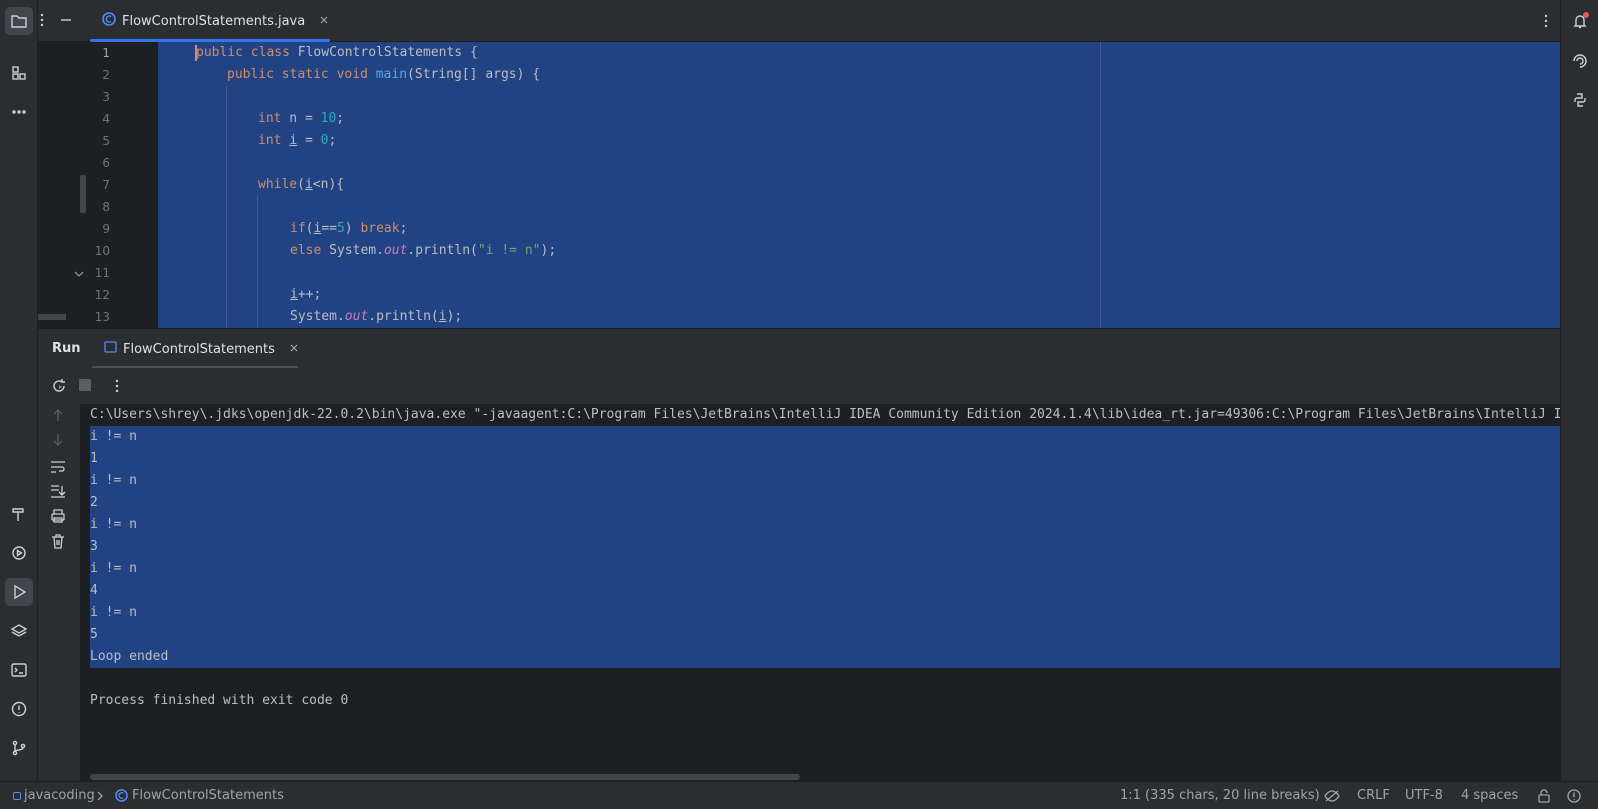 The image size is (1598, 809). I want to click on code-line-9: if(i==5) break;, so click(348, 229).